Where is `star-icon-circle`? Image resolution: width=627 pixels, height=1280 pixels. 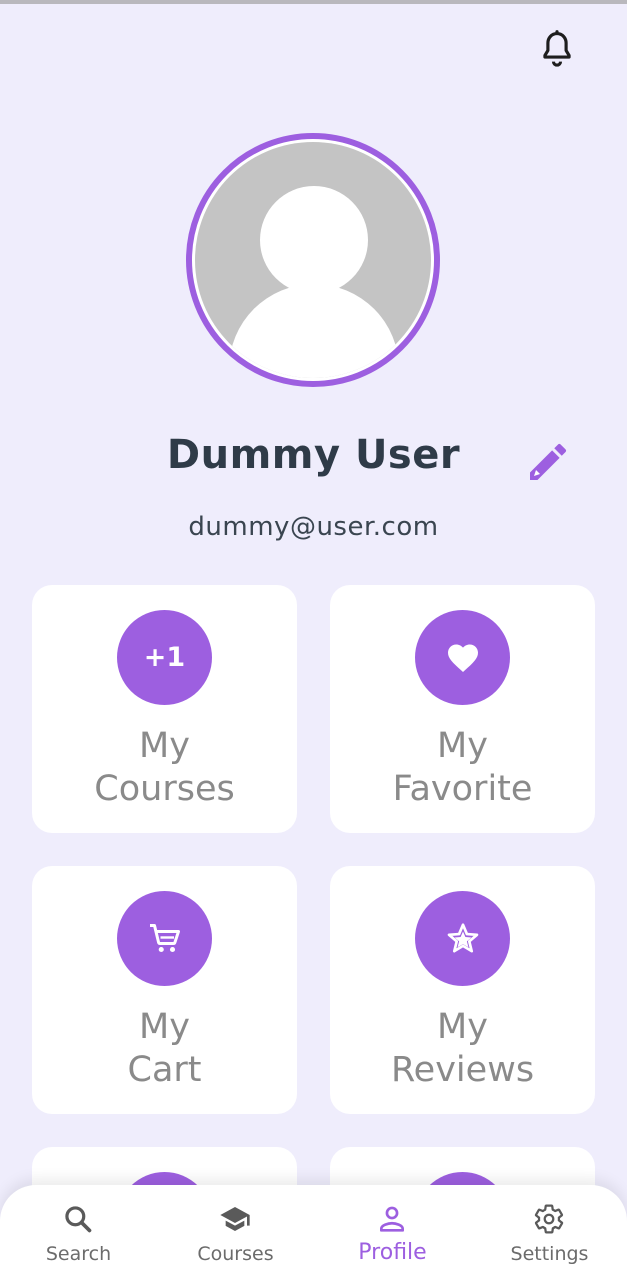
star-icon-circle is located at coordinates (462, 938).